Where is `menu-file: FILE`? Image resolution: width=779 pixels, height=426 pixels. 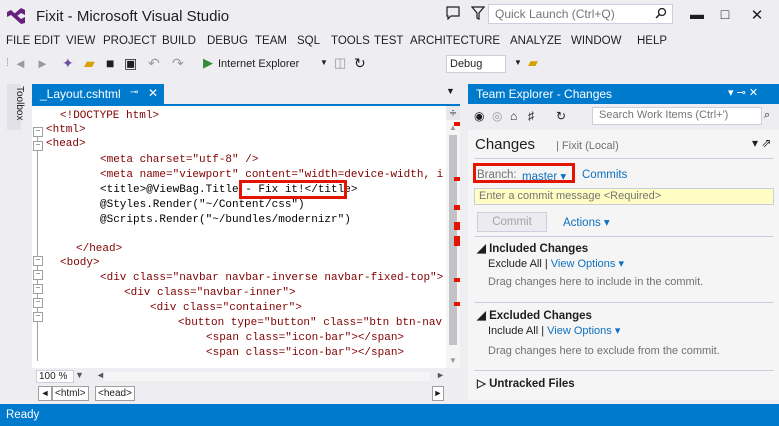
menu-file: FILE is located at coordinates (18, 41).